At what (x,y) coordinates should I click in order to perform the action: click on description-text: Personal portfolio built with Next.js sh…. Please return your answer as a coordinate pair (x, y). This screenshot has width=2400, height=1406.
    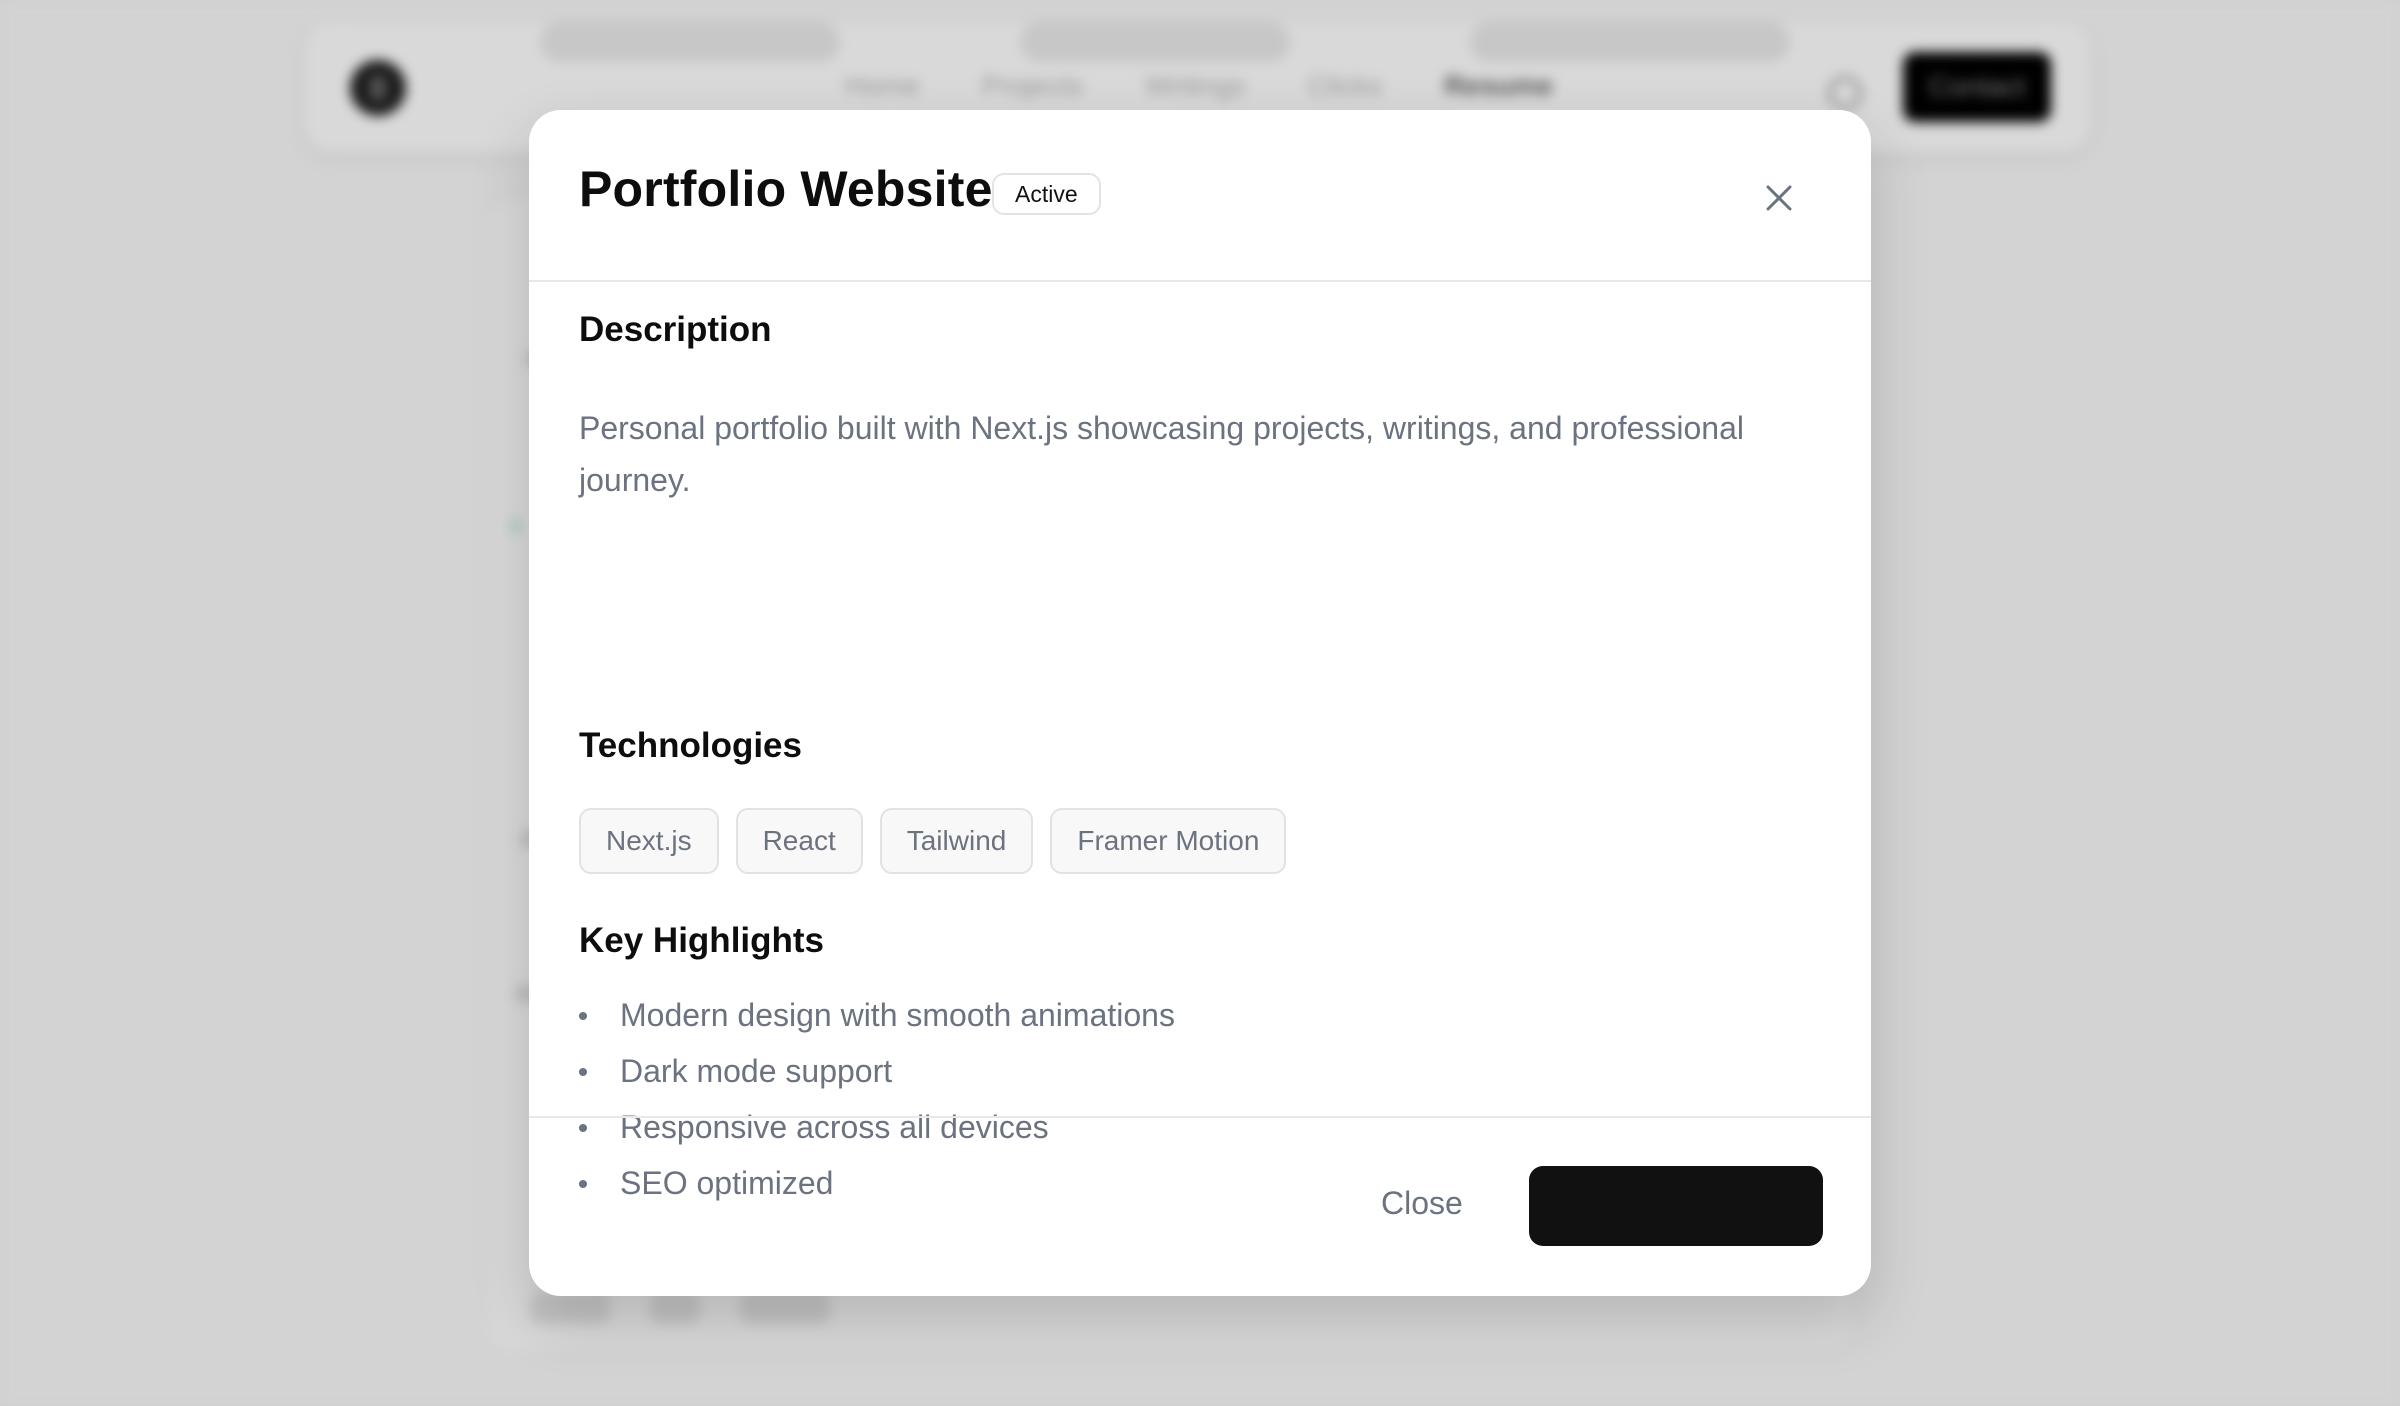
    Looking at the image, I should click on (1161, 454).